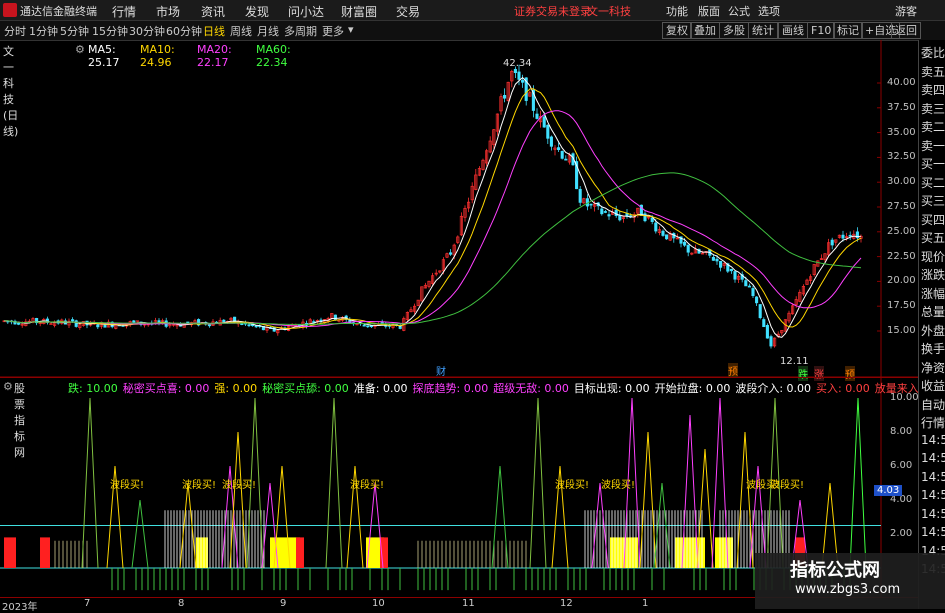  I want to click on draw-button: 画线, so click(793, 30).